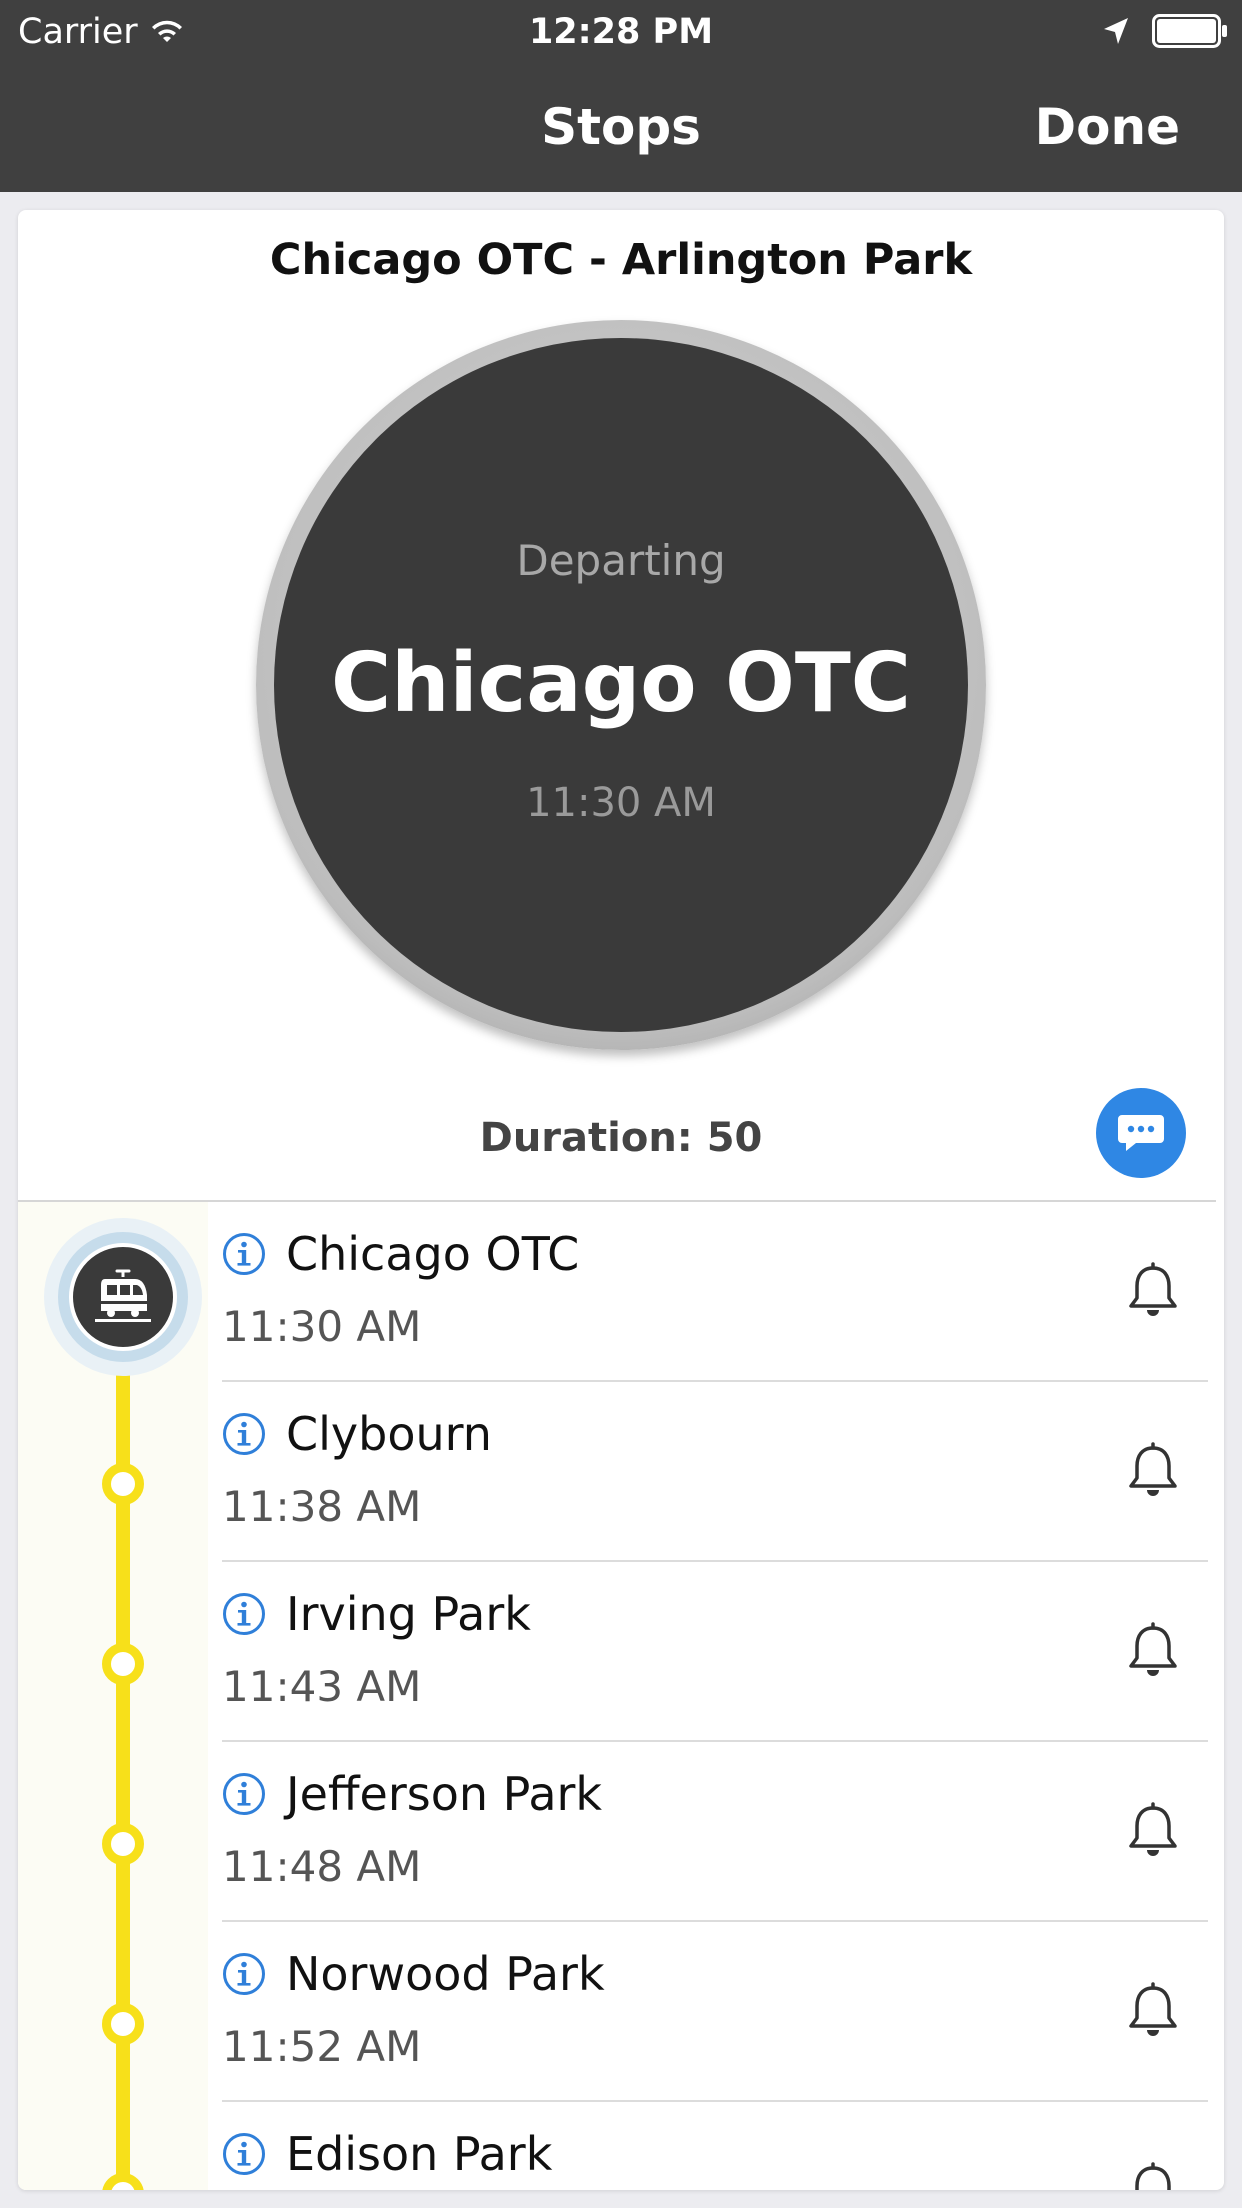  I want to click on stop-time: 11:43 AM, so click(322, 1686).